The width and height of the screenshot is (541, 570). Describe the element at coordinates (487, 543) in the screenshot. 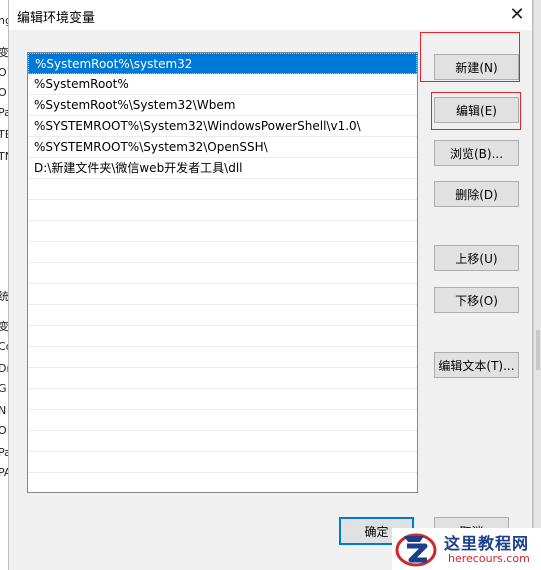

I see `watermark-title: 这里教程网` at that location.